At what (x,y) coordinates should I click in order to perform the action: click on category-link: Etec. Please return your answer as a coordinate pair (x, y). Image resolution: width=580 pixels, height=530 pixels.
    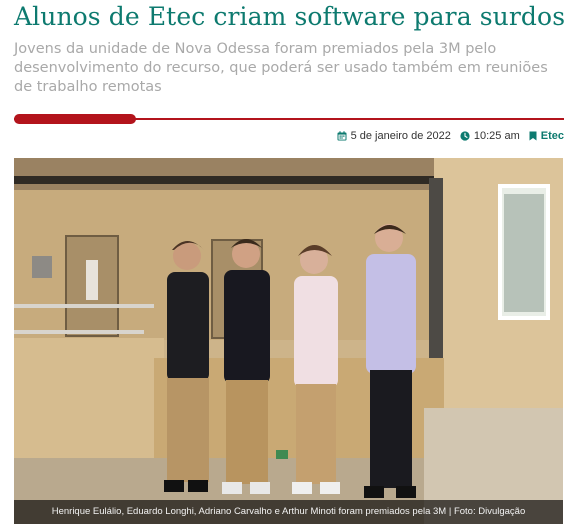
    Looking at the image, I should click on (552, 136).